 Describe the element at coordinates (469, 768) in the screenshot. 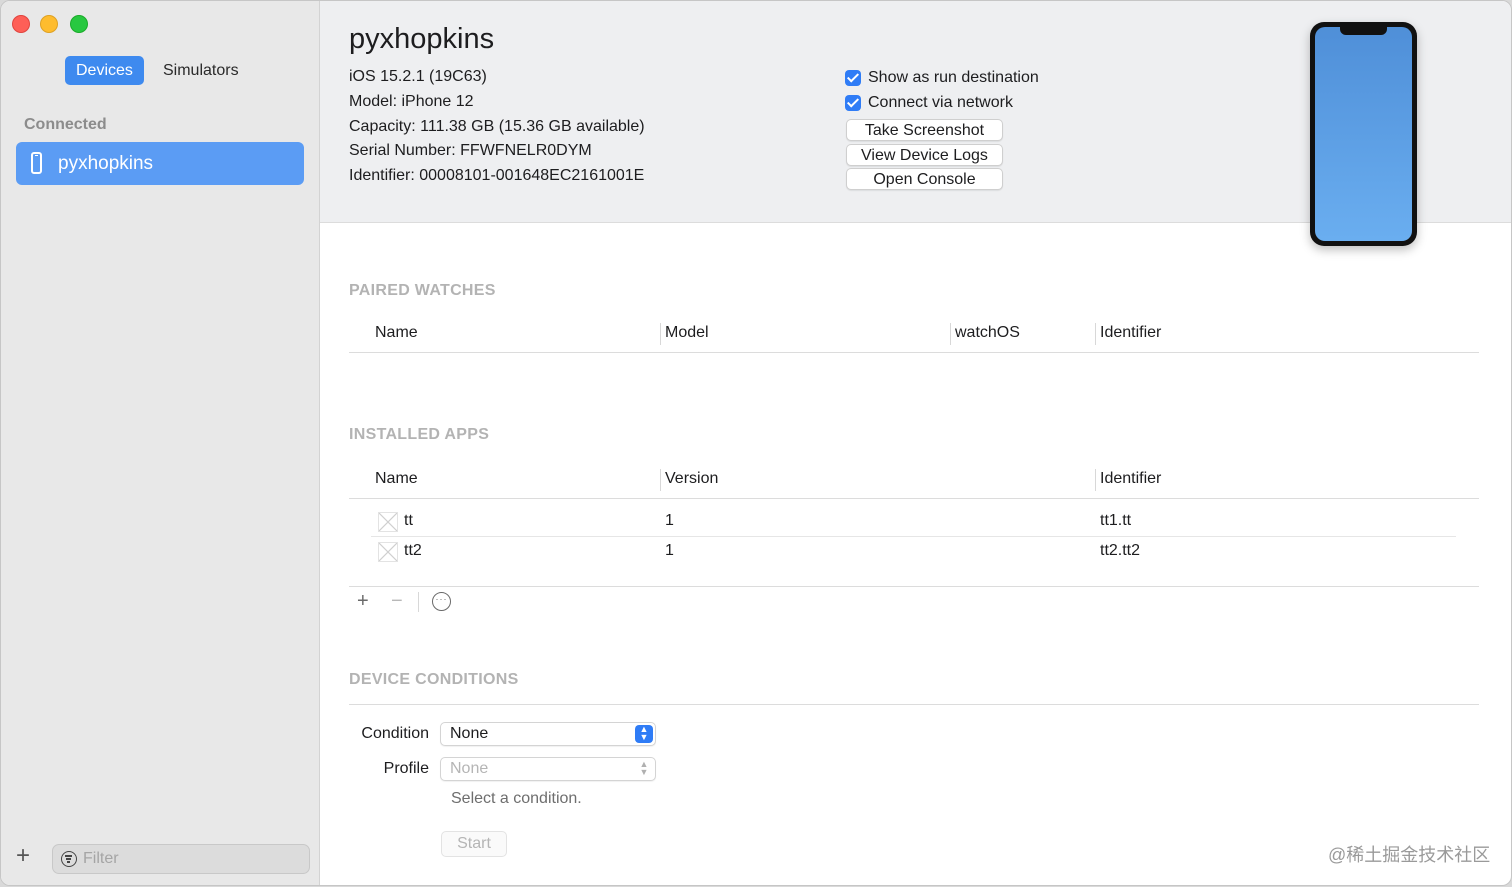

I see `profile-value: None` at that location.